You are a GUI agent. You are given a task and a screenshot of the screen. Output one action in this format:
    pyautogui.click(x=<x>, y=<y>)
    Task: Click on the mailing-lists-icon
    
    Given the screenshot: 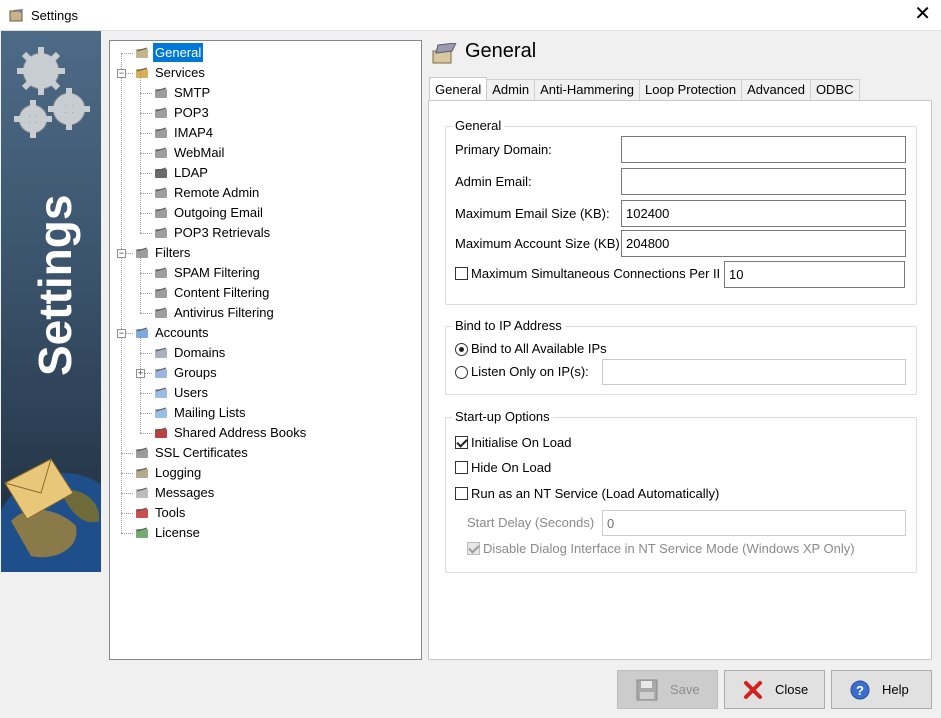 What is the action you would take?
    pyautogui.click(x=161, y=412)
    